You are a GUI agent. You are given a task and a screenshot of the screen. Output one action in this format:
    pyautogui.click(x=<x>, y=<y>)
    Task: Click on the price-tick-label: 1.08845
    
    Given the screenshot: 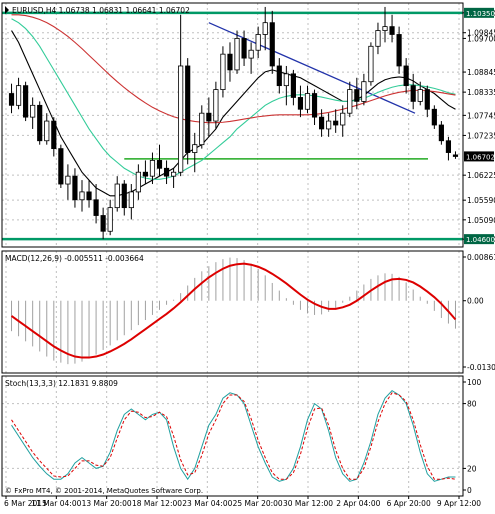 What is the action you would take?
    pyautogui.click(x=481, y=72)
    